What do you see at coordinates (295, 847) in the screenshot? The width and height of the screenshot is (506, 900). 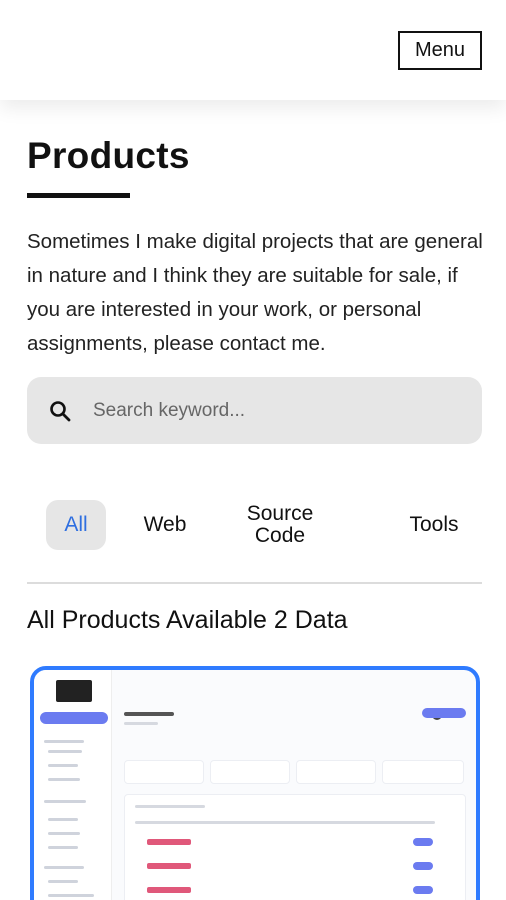 I see `thumbnail-table` at bounding box center [295, 847].